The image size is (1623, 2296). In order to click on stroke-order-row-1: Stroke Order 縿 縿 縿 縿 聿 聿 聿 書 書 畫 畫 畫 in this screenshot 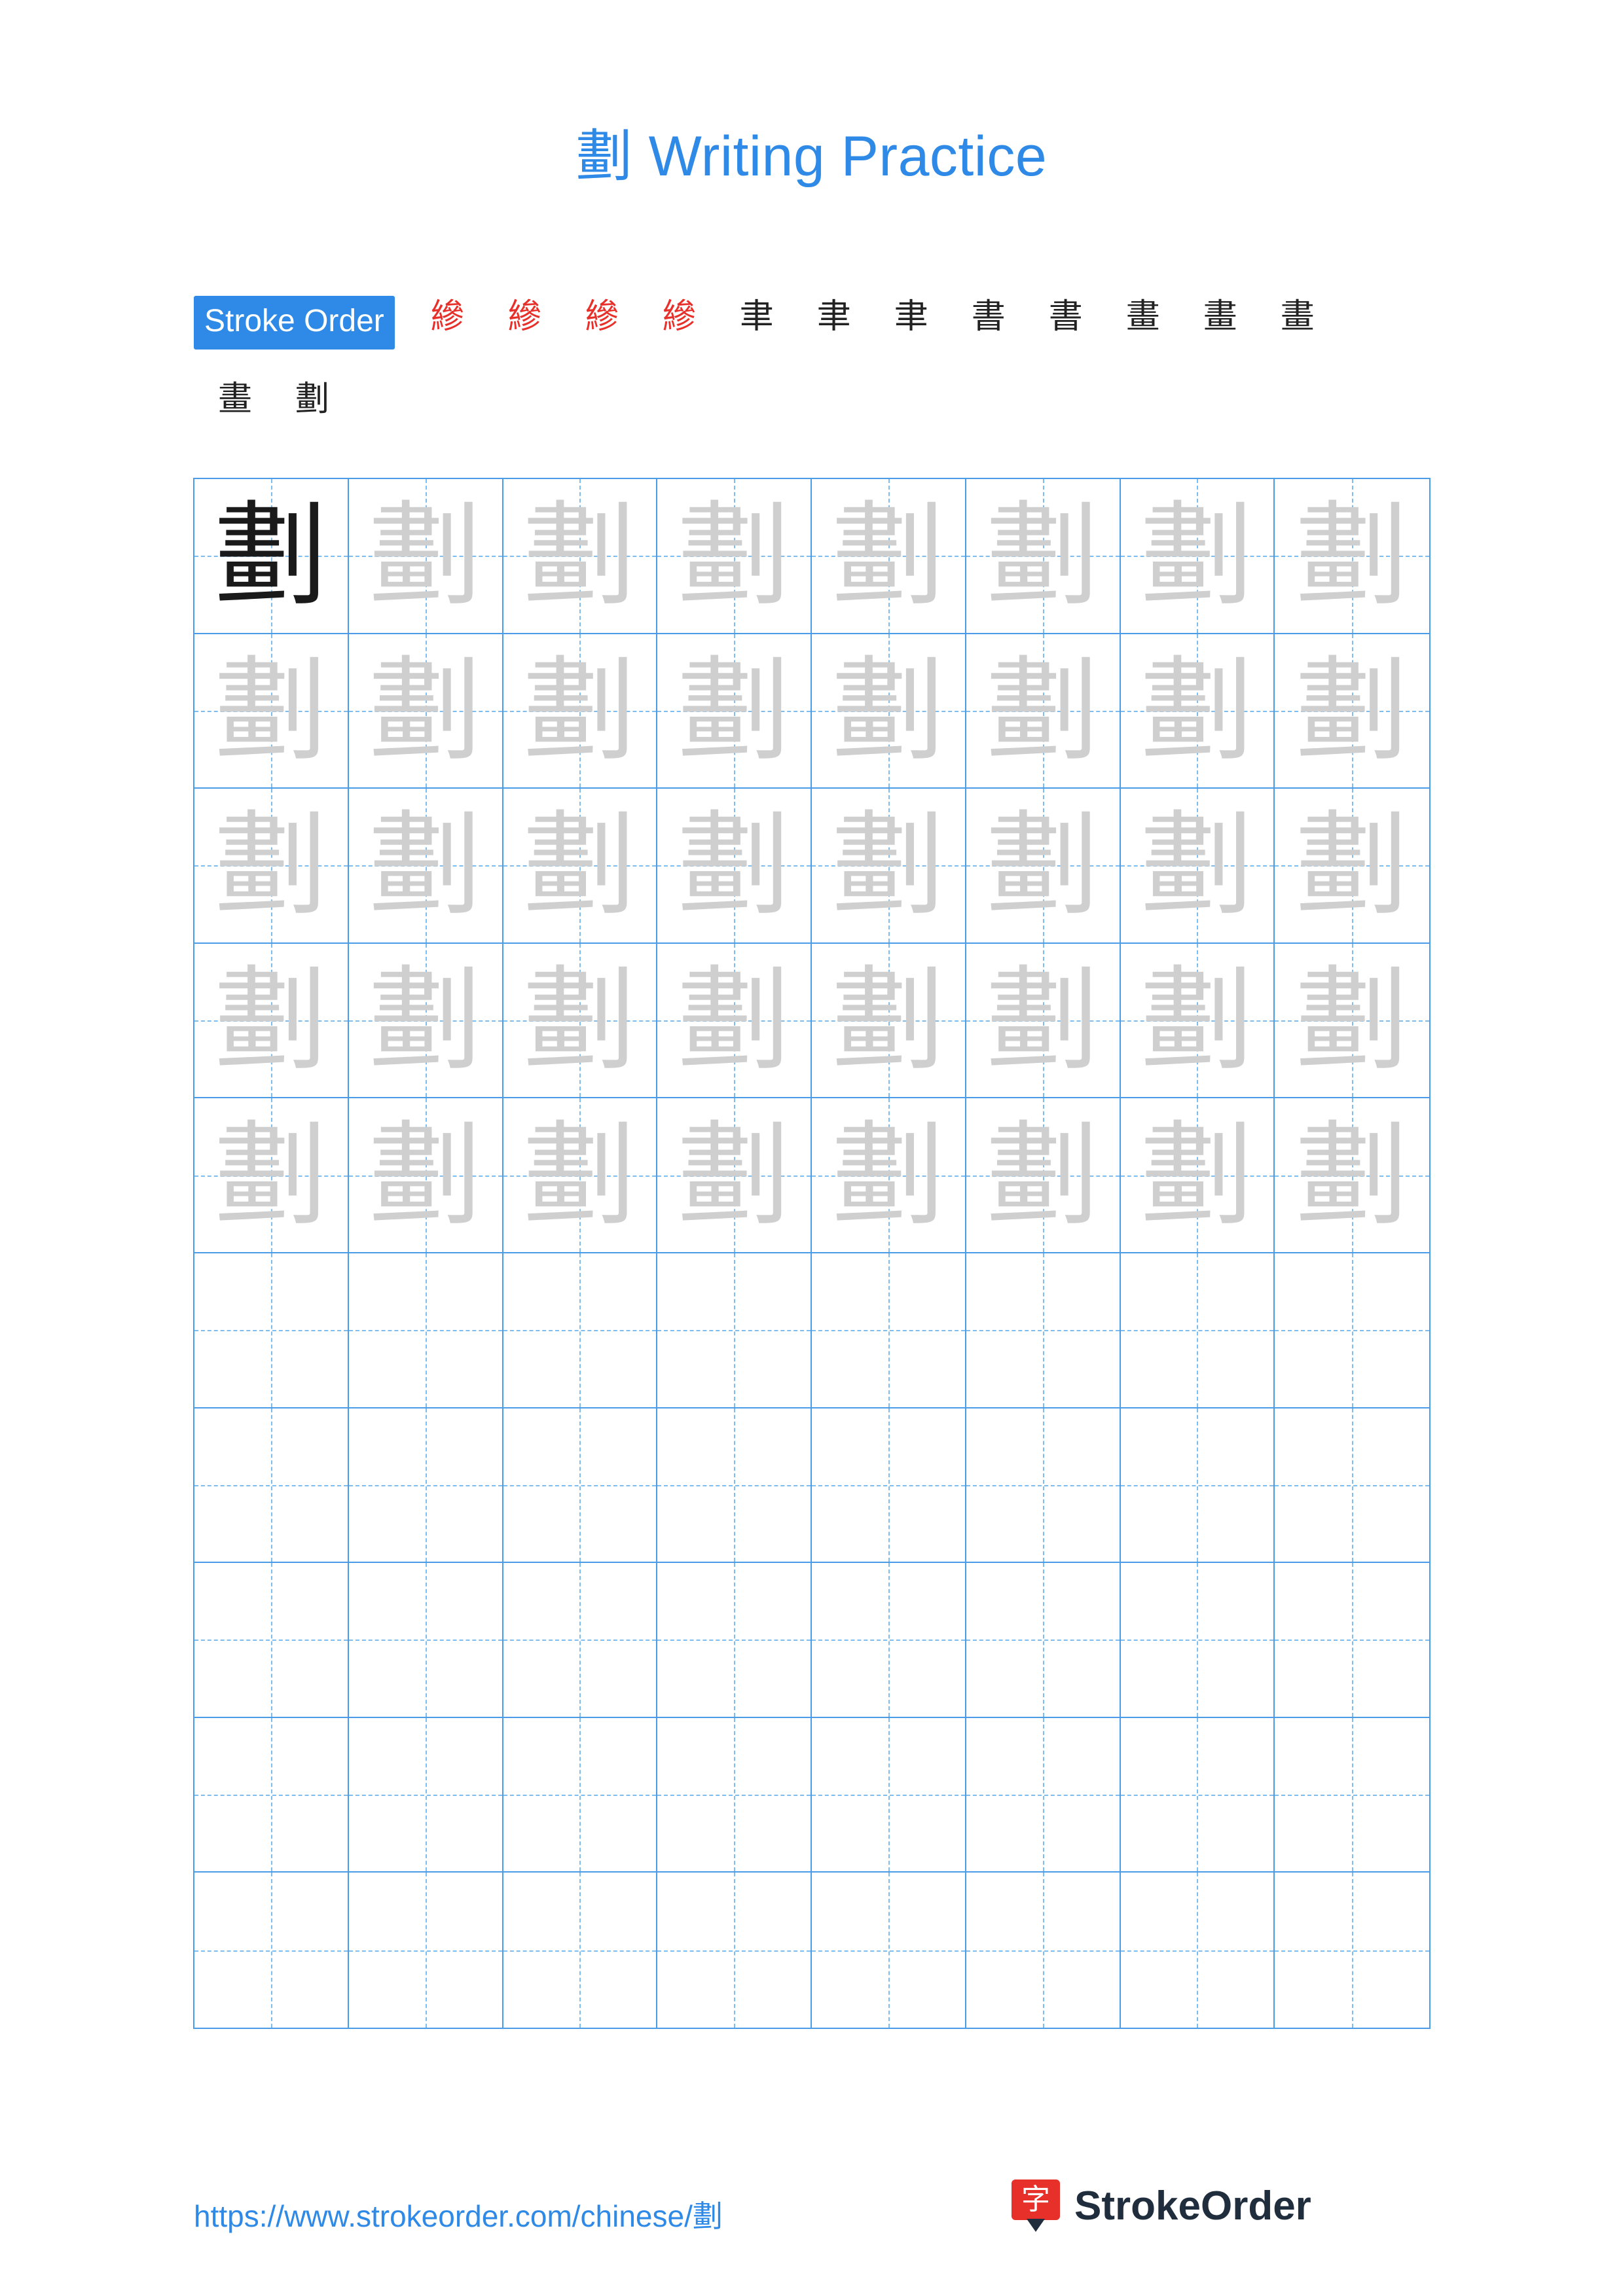, I will do `click(816, 331)`.